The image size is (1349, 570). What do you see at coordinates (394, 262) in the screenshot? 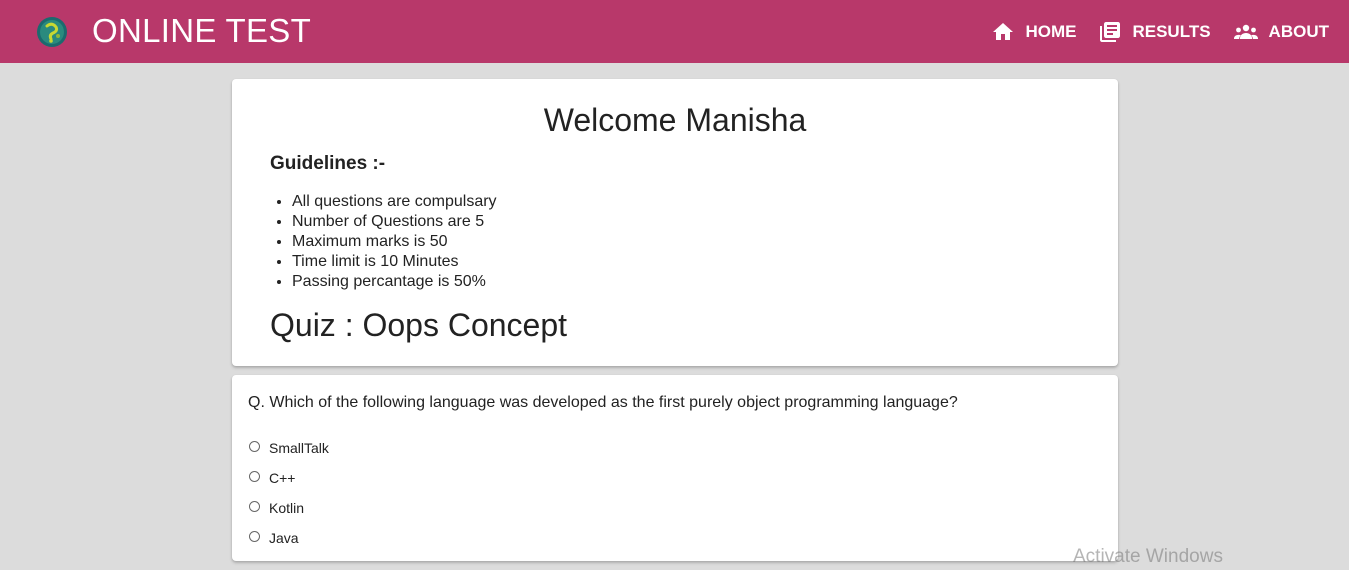
I see `guideline-item: Time limit is 10 Minutes` at bounding box center [394, 262].